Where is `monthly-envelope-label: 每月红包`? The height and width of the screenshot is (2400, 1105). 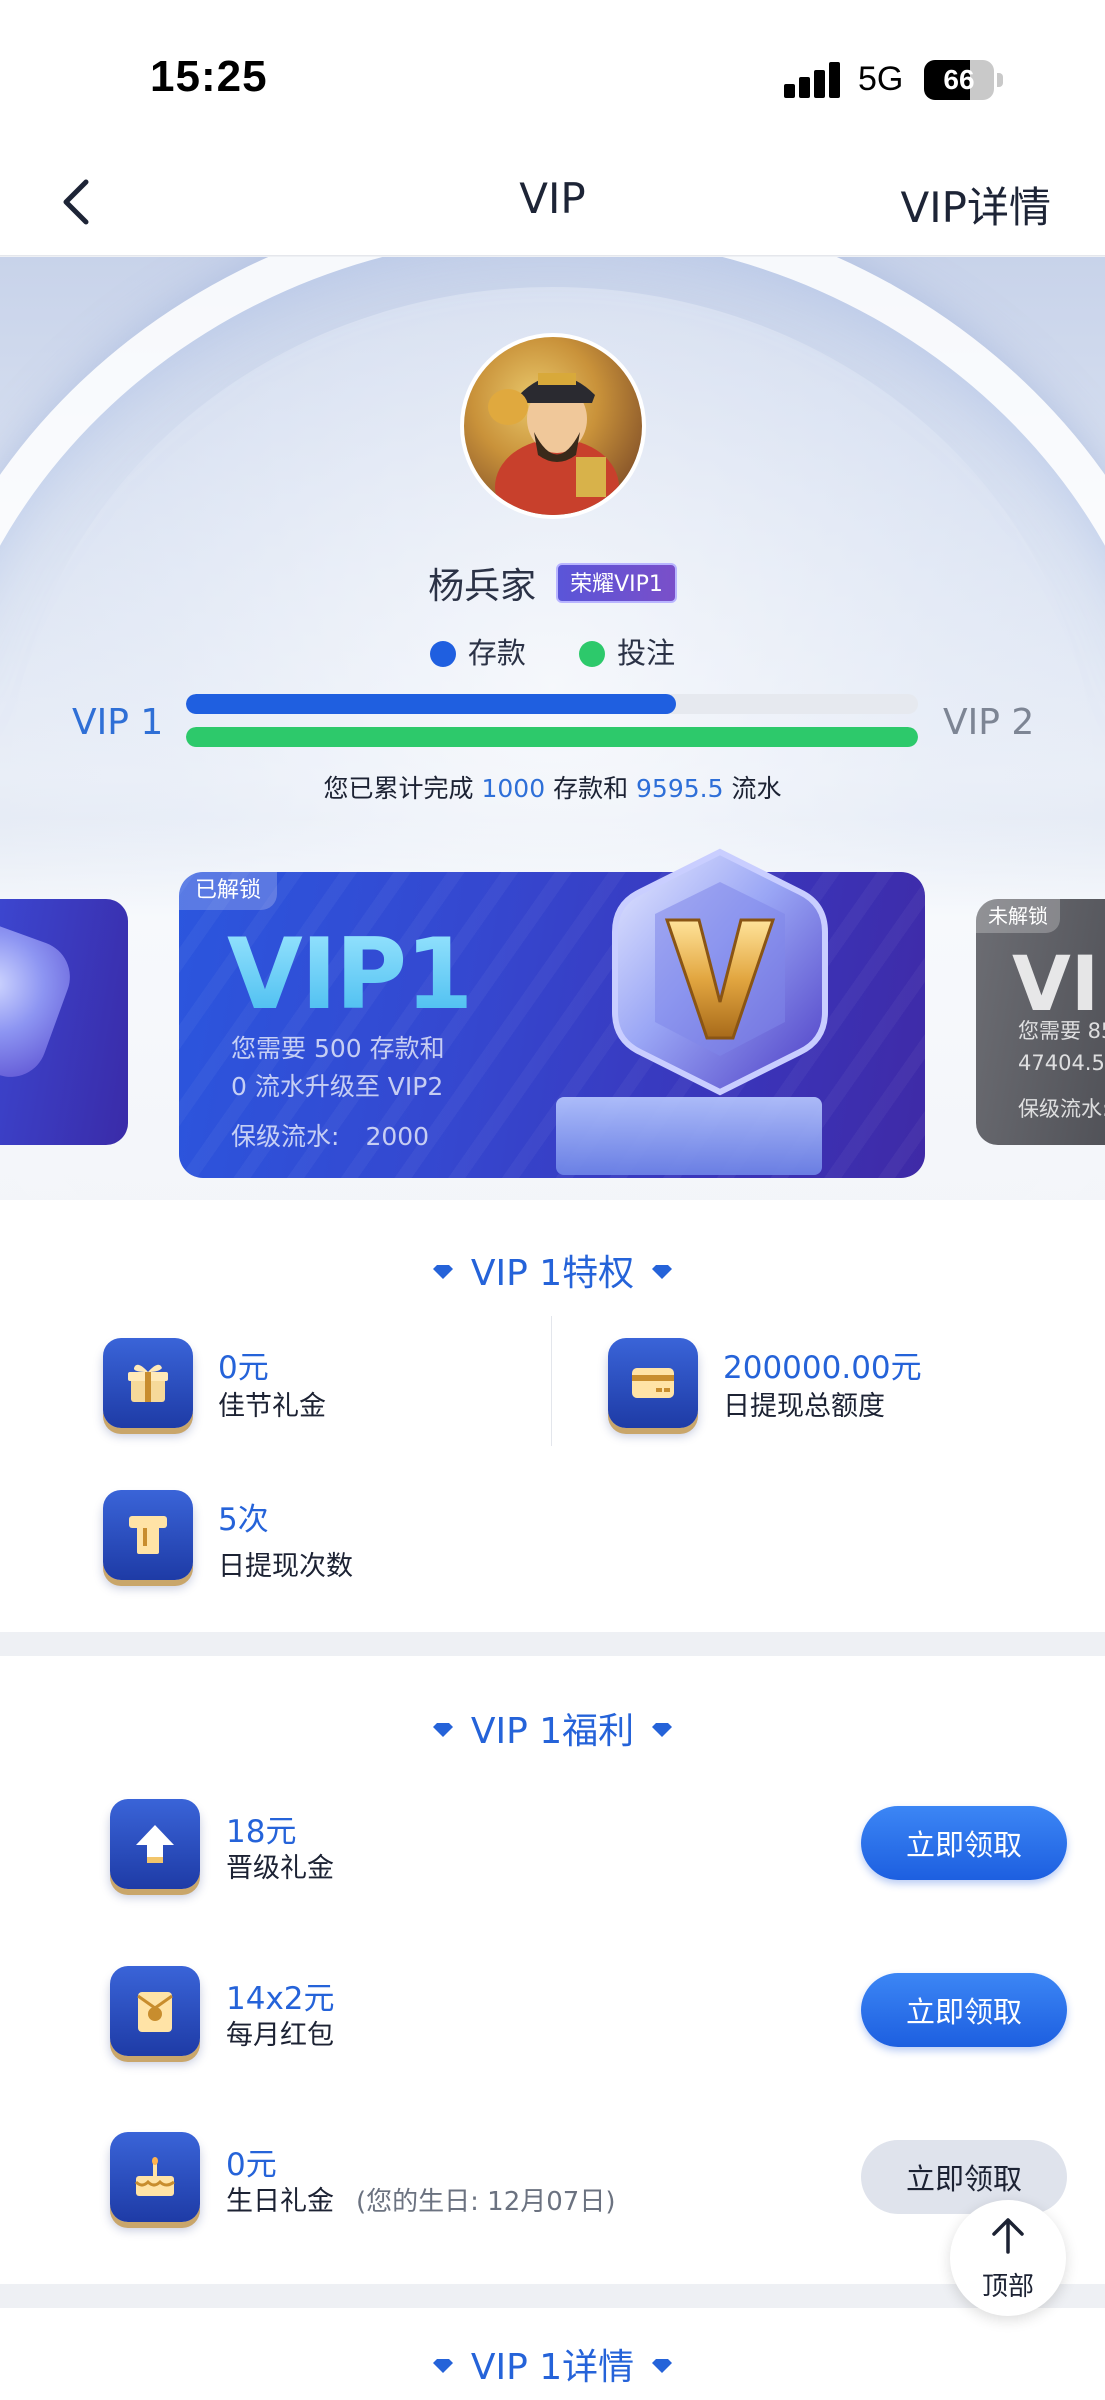 monthly-envelope-label: 每月红包 is located at coordinates (280, 2035).